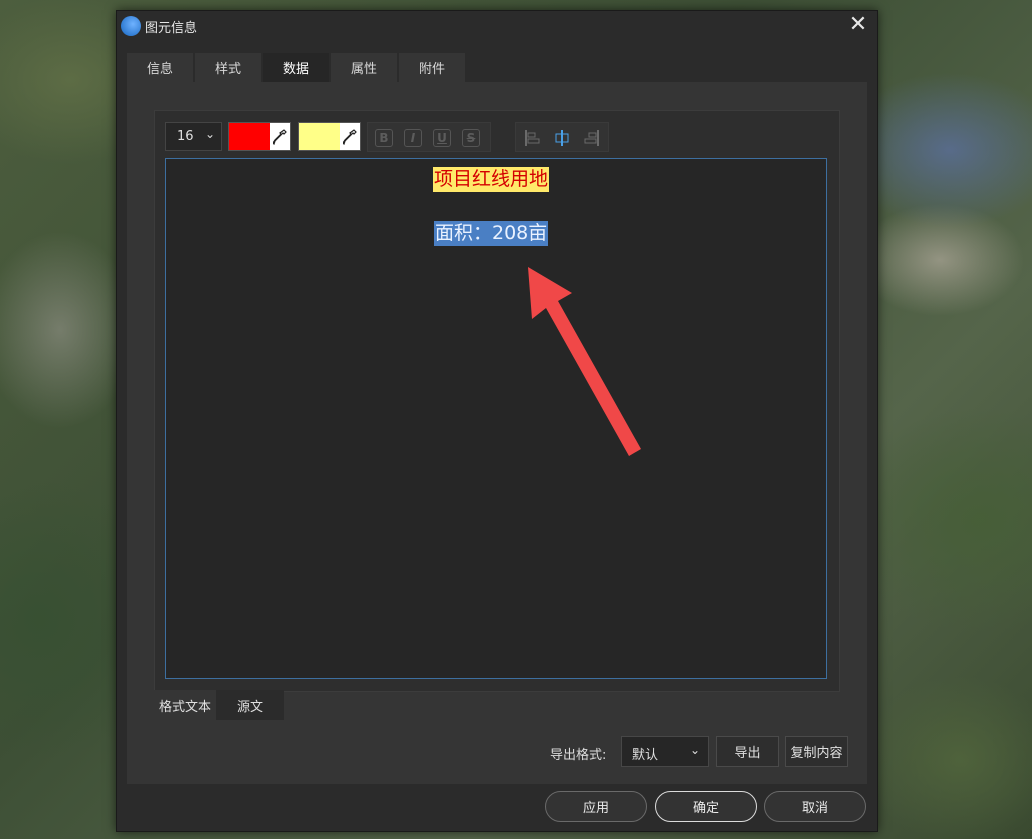 This screenshot has height=839, width=1032. I want to click on bold-button: B, so click(384, 138).